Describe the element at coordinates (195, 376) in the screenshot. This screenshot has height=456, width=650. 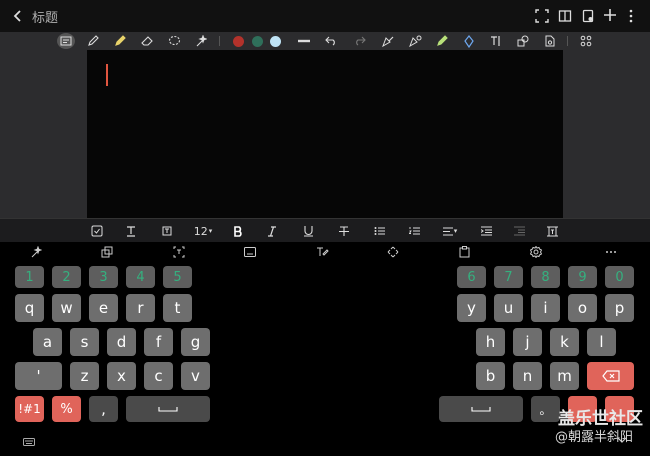
I see `key-v: v` at that location.